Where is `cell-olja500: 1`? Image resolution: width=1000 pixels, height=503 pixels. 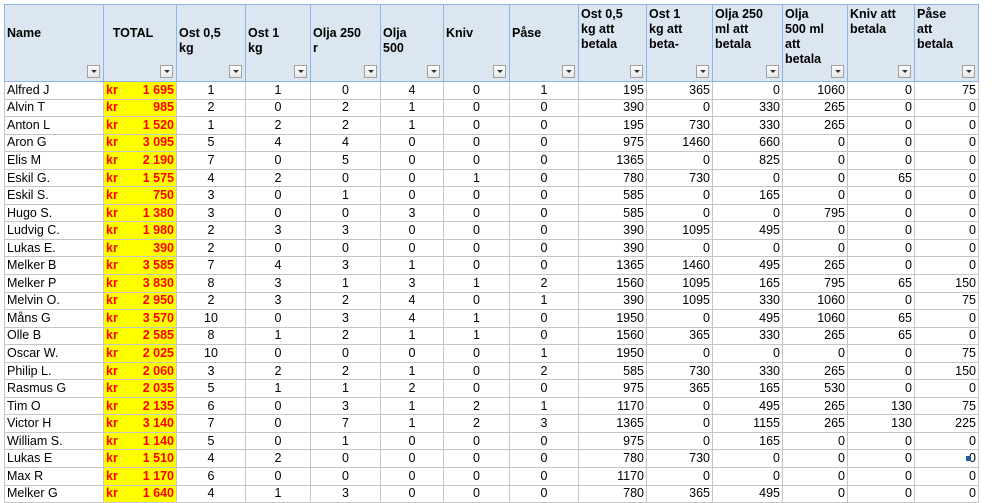 cell-olja500: 1 is located at coordinates (412, 406).